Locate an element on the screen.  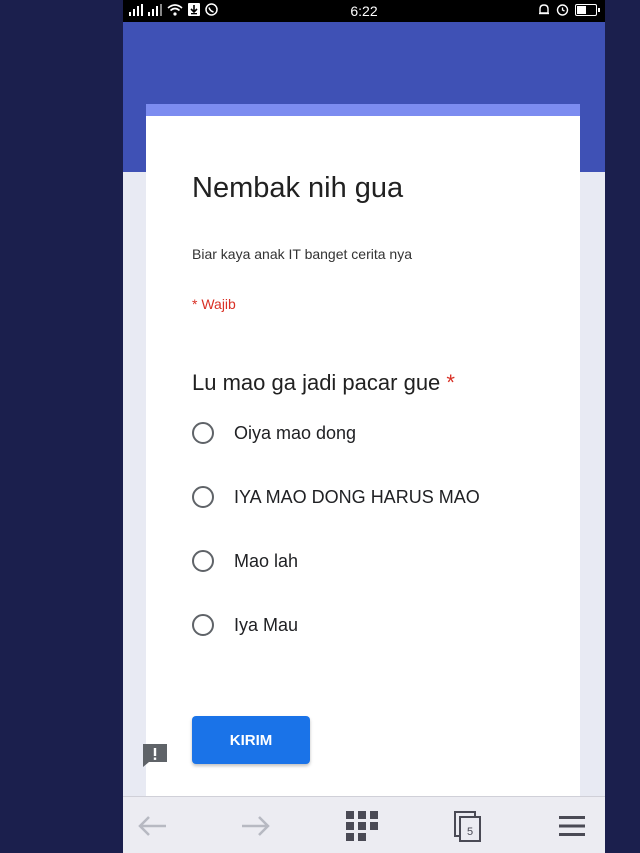
tabs-button: 5 is located at coordinates (468, 826).